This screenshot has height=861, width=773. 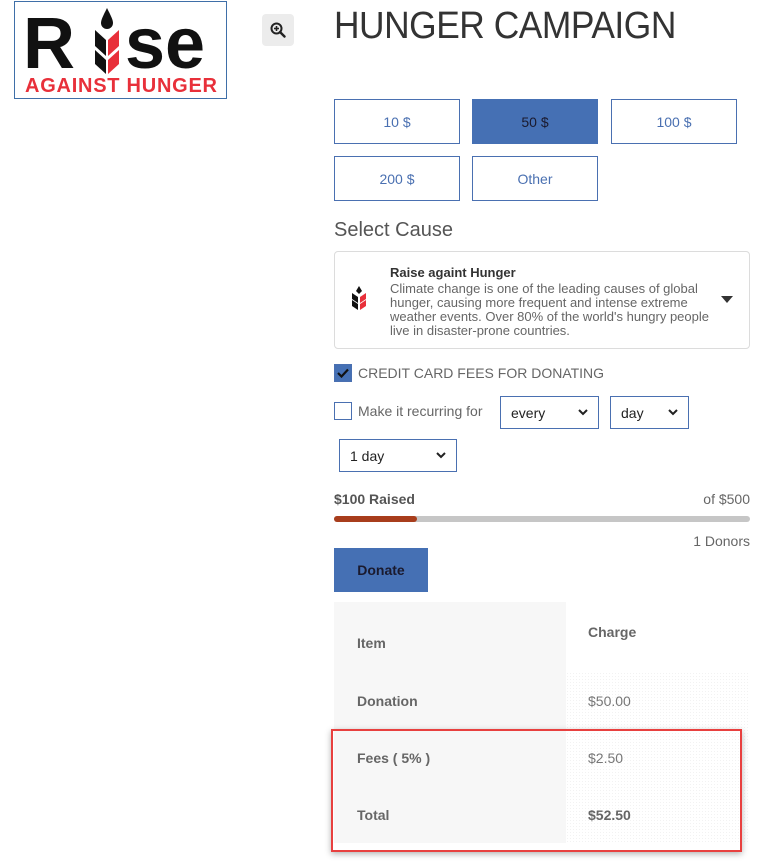 What do you see at coordinates (121, 86) in the screenshot?
I see `logo-tagline: AGAINST HUNGER` at bounding box center [121, 86].